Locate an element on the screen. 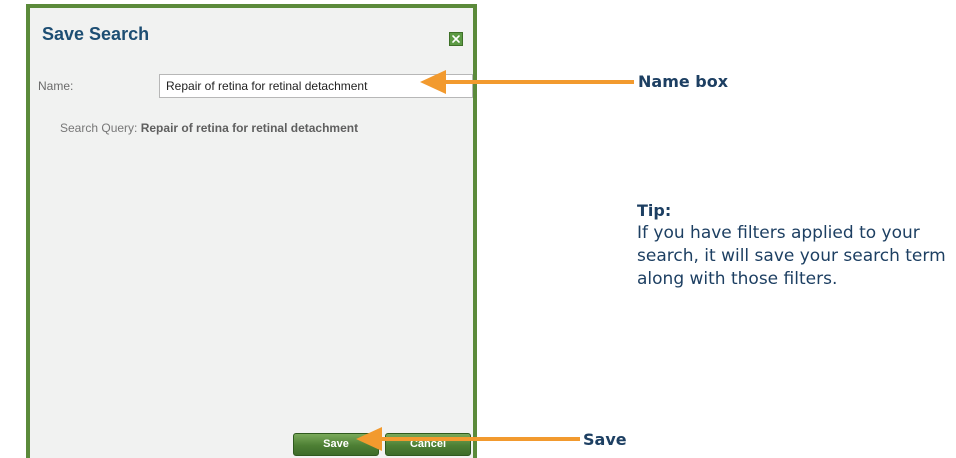  save-callout: Save is located at coordinates (605, 439).